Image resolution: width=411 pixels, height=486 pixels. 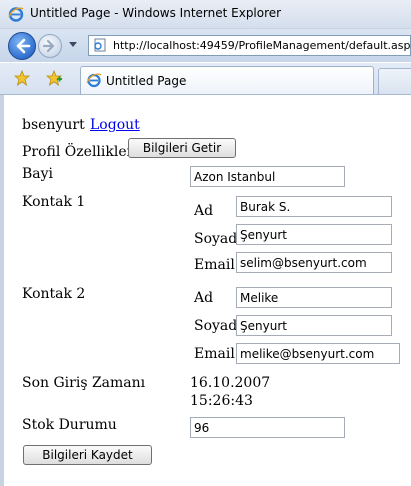 I want to click on contact1-name-field, so click(x=314, y=206).